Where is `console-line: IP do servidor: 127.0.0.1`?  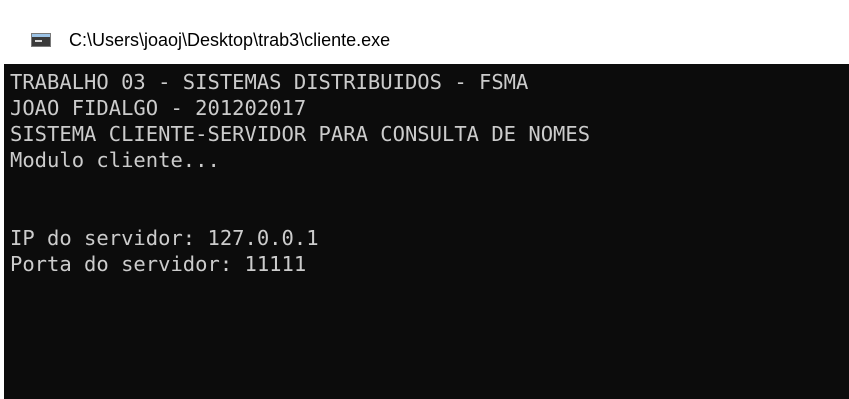
console-line: IP do servidor: 127.0.0.1 is located at coordinates (164, 238).